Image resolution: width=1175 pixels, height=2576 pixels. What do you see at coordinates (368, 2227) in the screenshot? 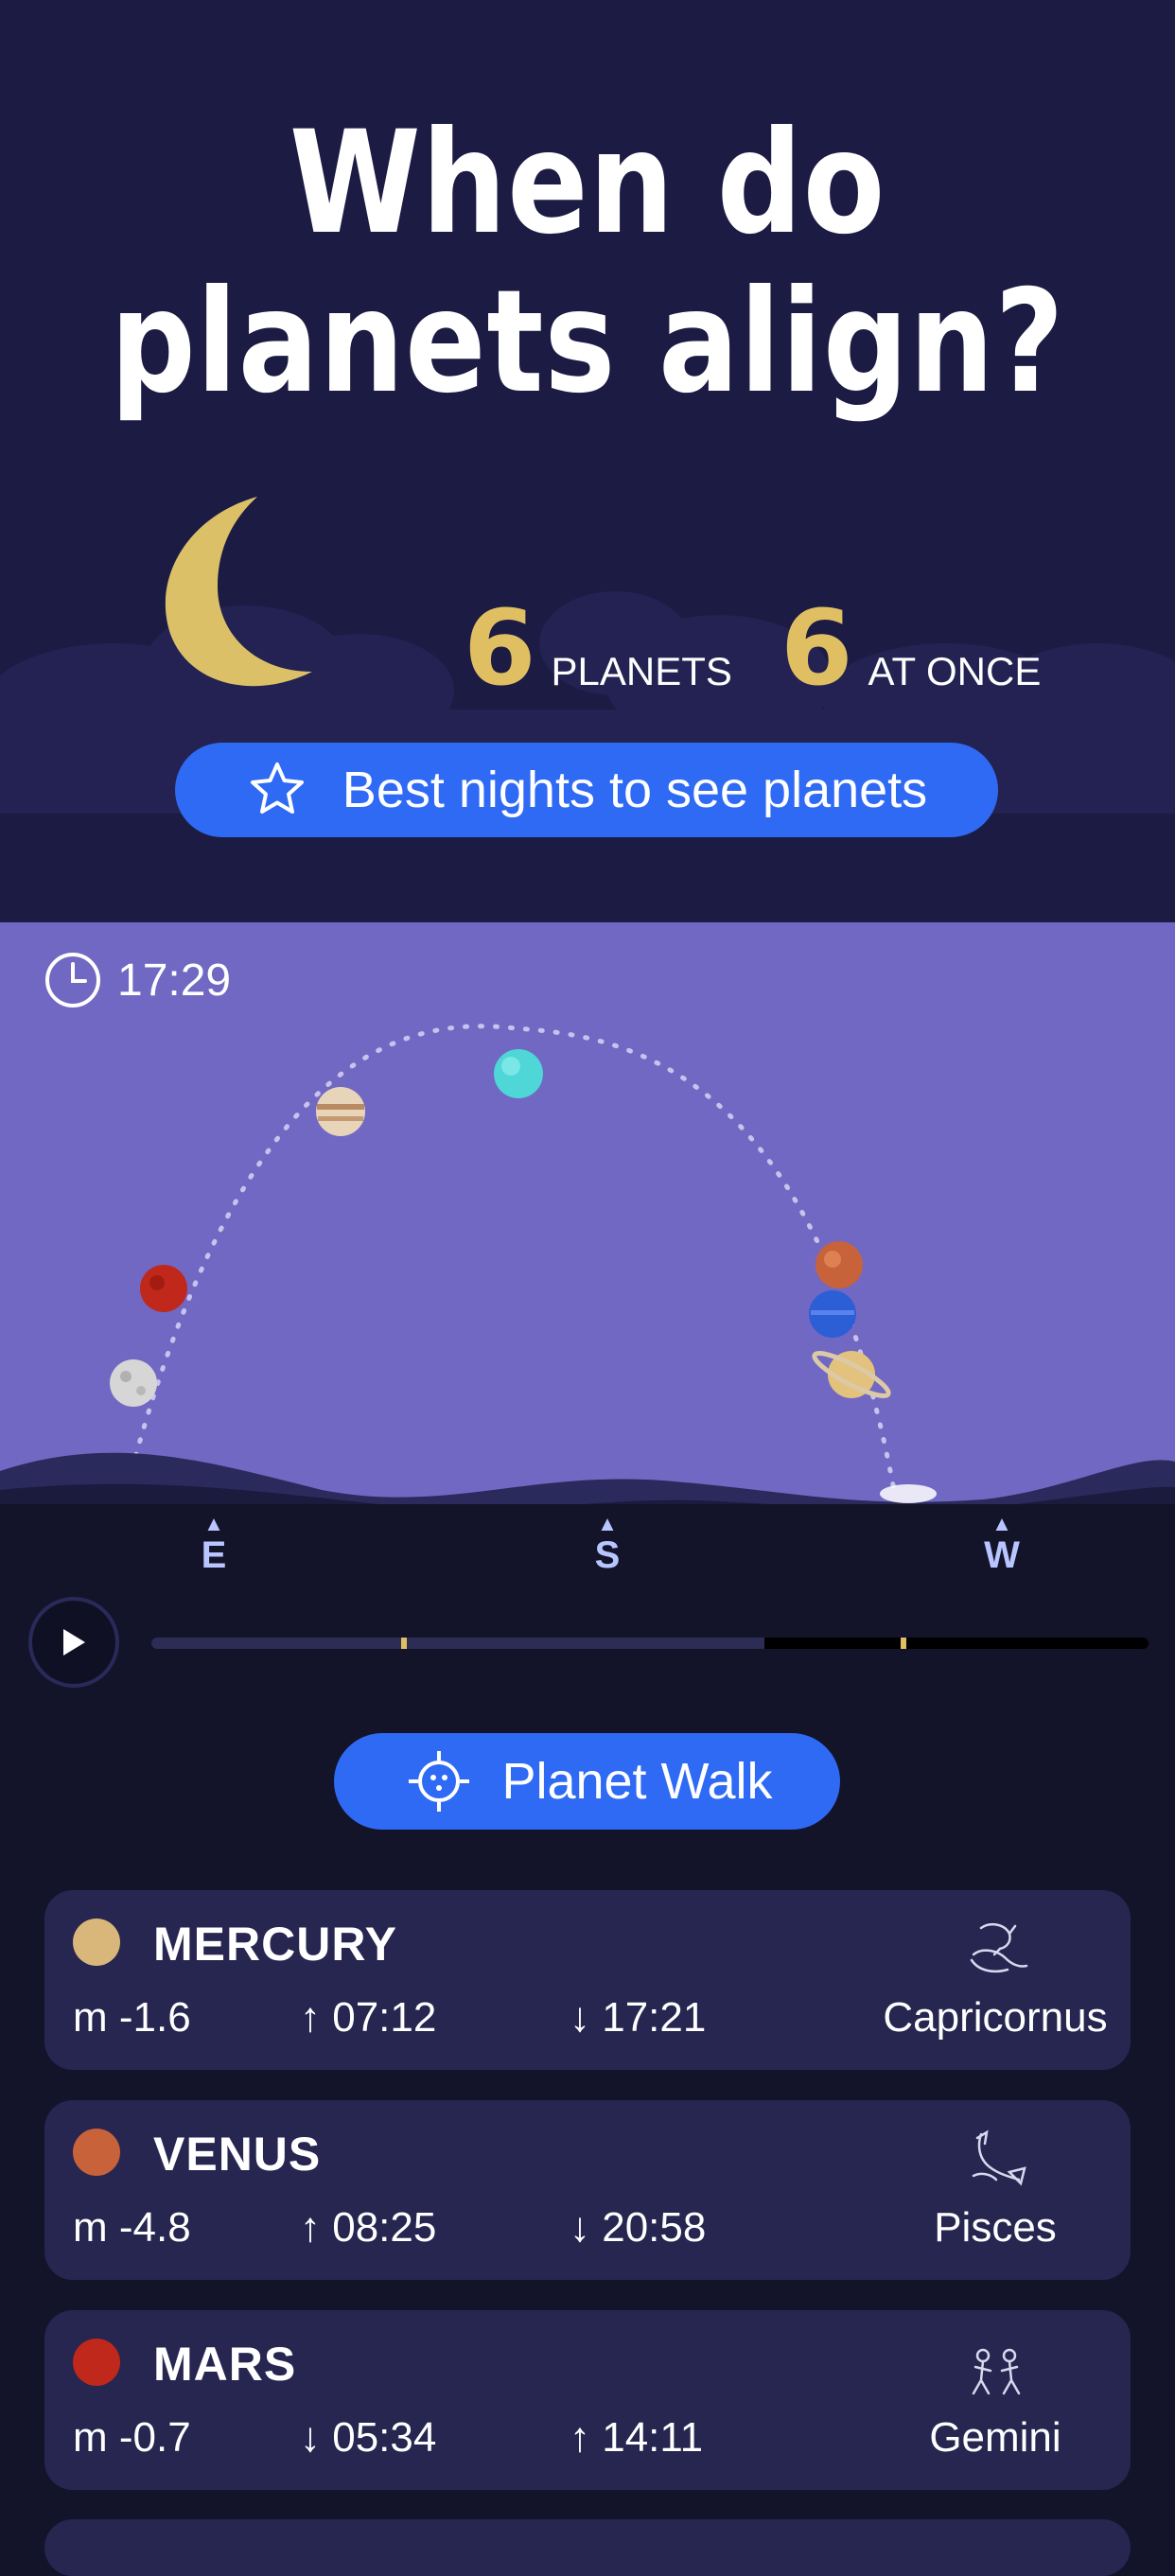
I see `planet-rise-time: ↑ 08:25` at bounding box center [368, 2227].